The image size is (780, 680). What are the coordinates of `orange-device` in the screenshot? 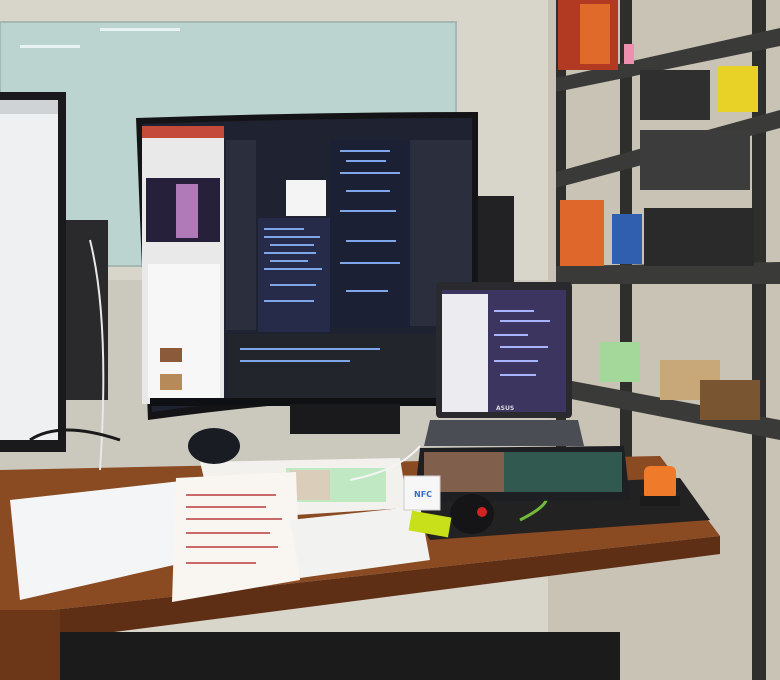 It's located at (660, 486).